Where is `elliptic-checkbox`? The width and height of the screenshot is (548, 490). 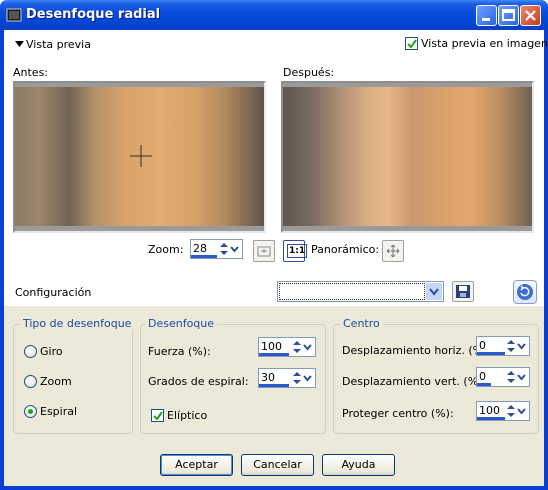 elliptic-checkbox is located at coordinates (157, 415).